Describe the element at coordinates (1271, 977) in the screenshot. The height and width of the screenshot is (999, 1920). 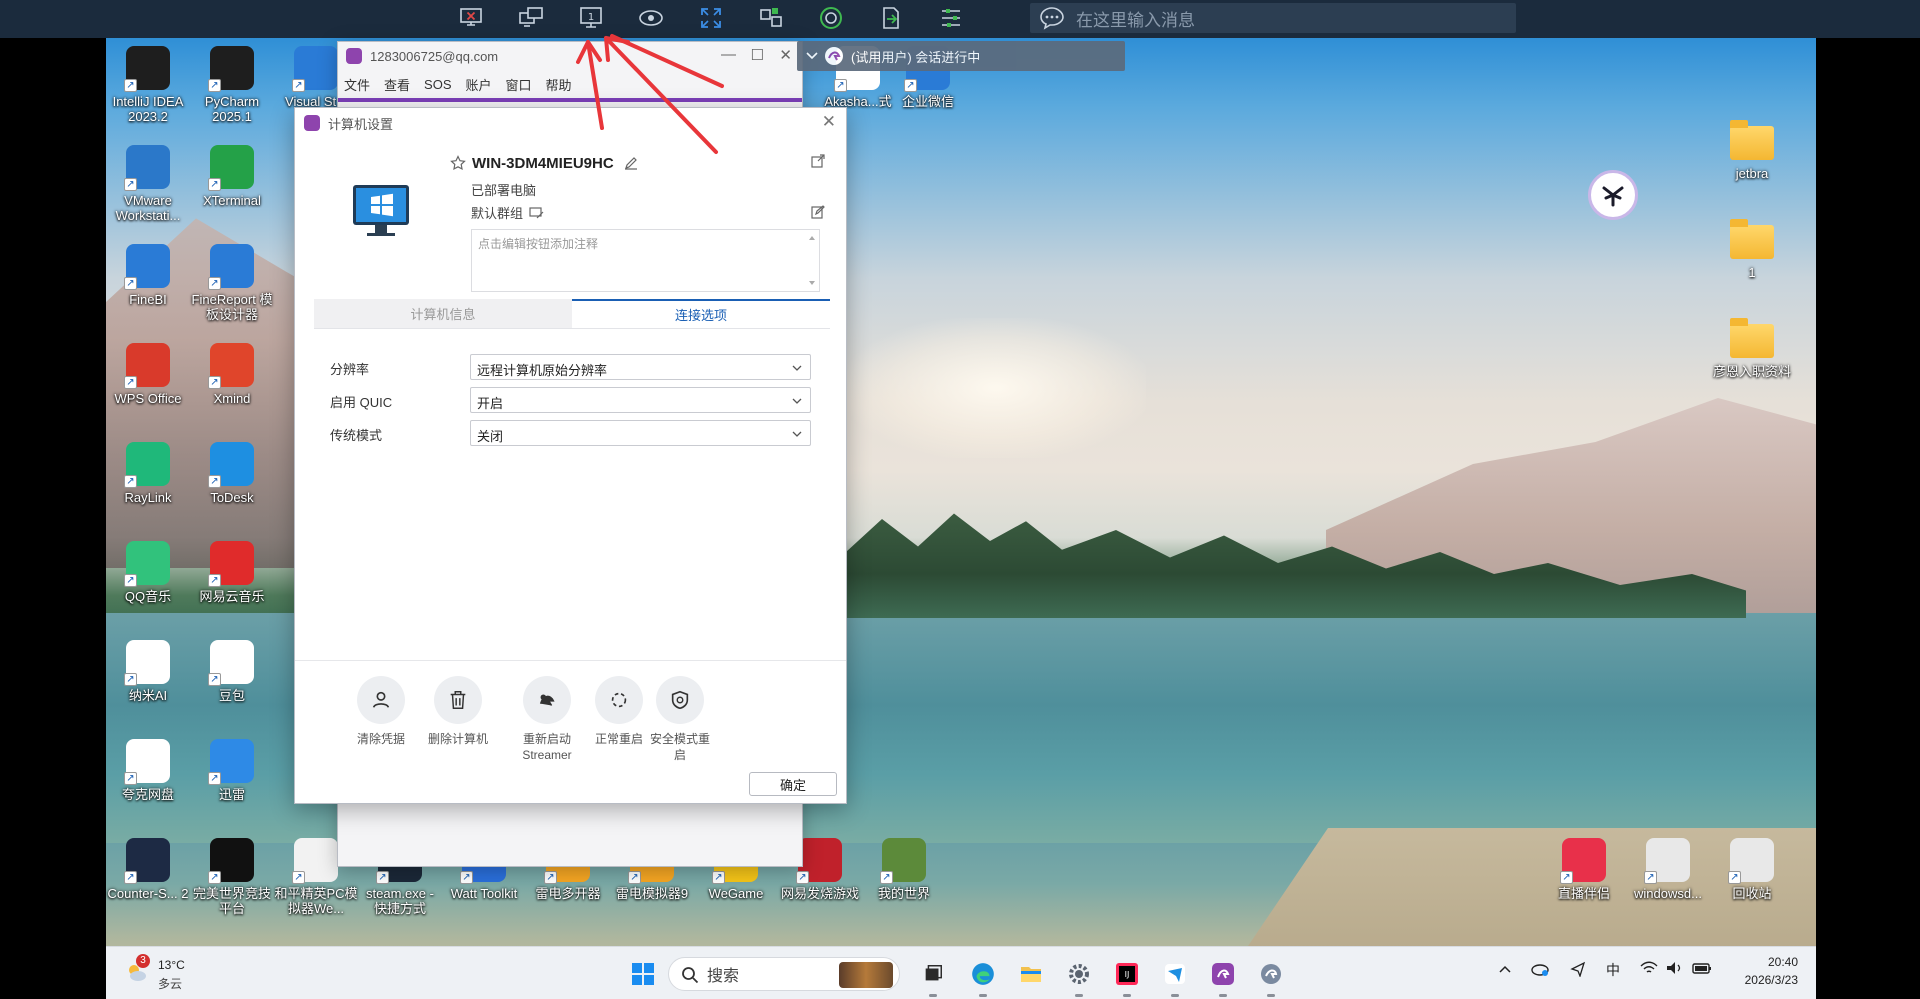
I see `streamer-icon` at that location.